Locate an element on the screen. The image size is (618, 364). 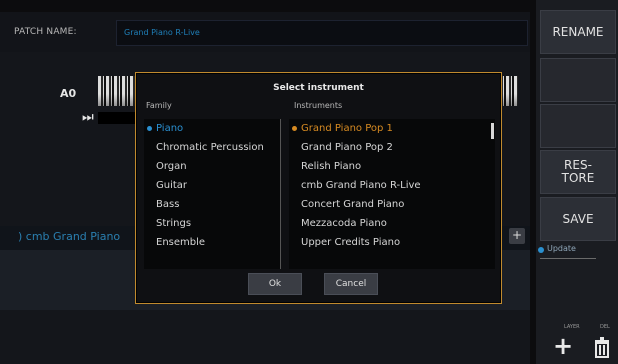
instrument-scrollbar is located at coordinates (492, 131).